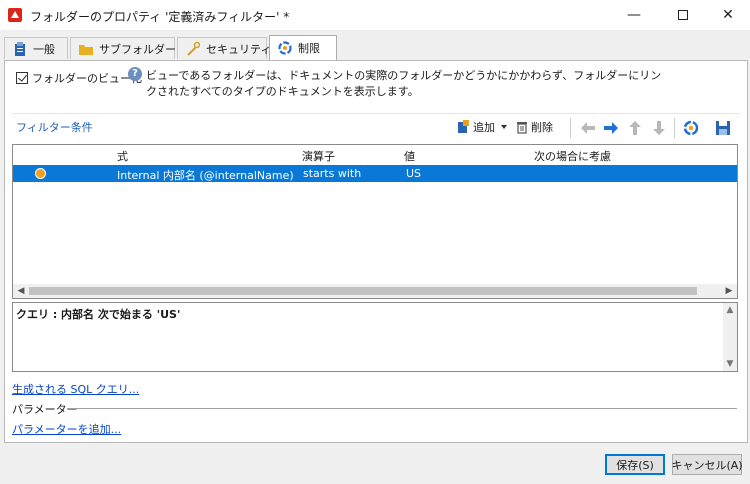  What do you see at coordinates (86, 49) in the screenshot?
I see `folder-icon` at bounding box center [86, 49].